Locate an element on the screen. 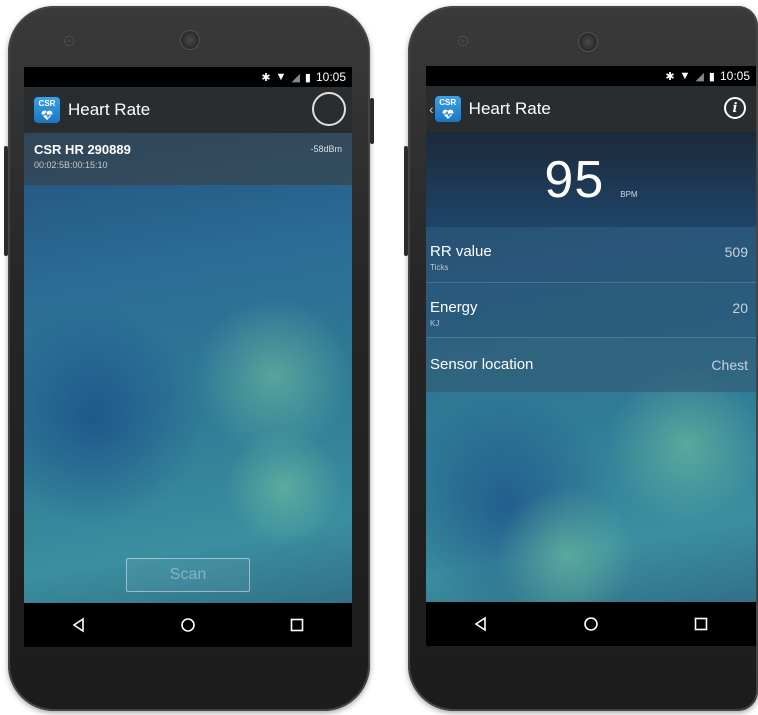  info-glyph: i is located at coordinates (735, 108).